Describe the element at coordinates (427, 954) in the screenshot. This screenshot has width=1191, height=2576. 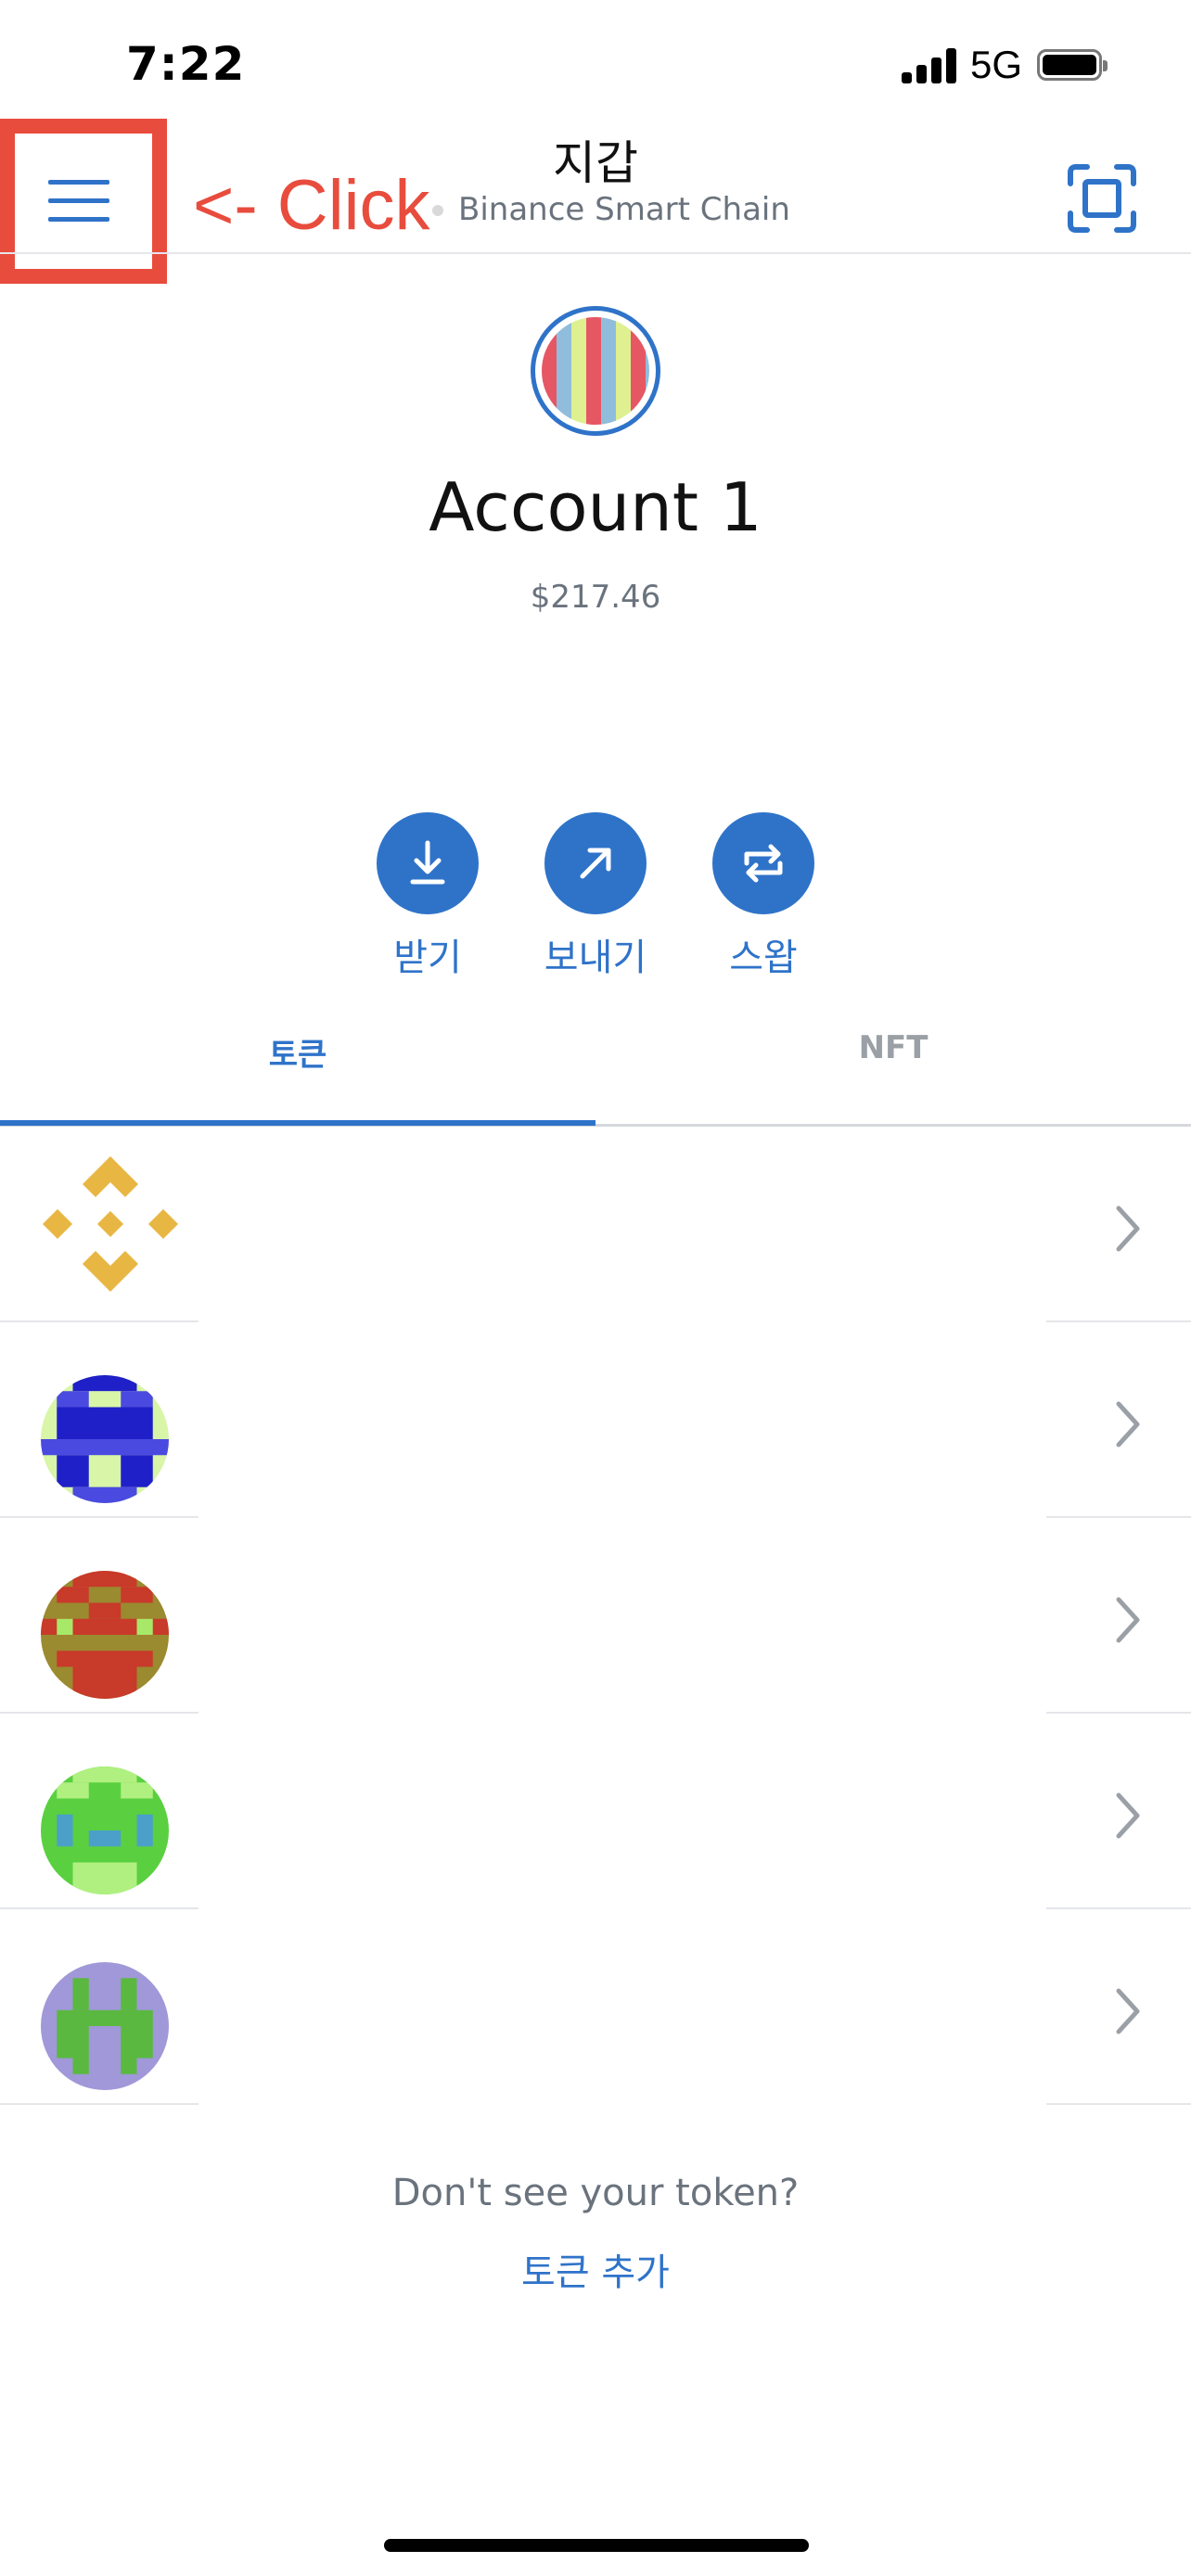
I see `receive-label: 받기` at that location.